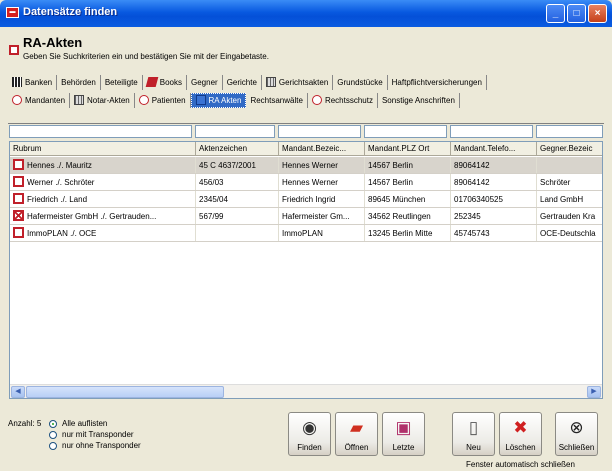 Image resolution: width=612 pixels, height=471 pixels. Describe the element at coordinates (576, 447) in the screenshot. I see `button-label: Schließen` at that location.